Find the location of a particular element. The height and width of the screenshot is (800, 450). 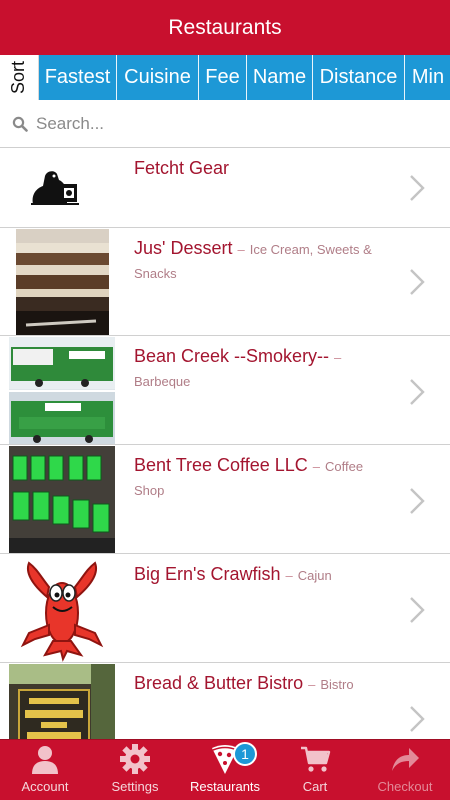

restaurant-row: Bean Creek --Smokery-- –Barbeque is located at coordinates (225, 390).